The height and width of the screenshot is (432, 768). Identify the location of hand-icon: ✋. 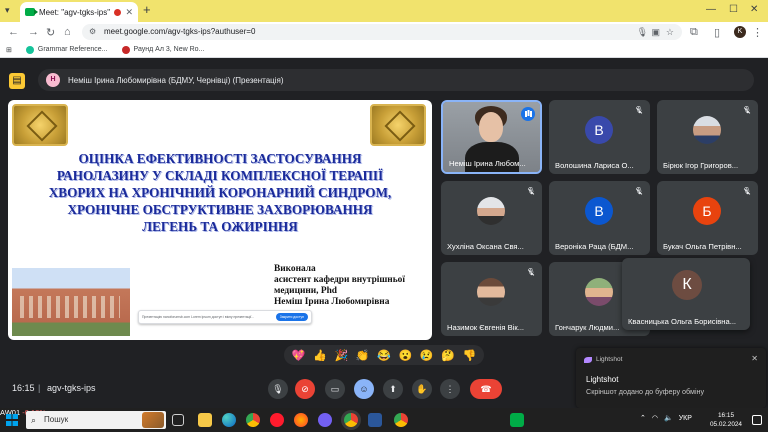
(422, 389).